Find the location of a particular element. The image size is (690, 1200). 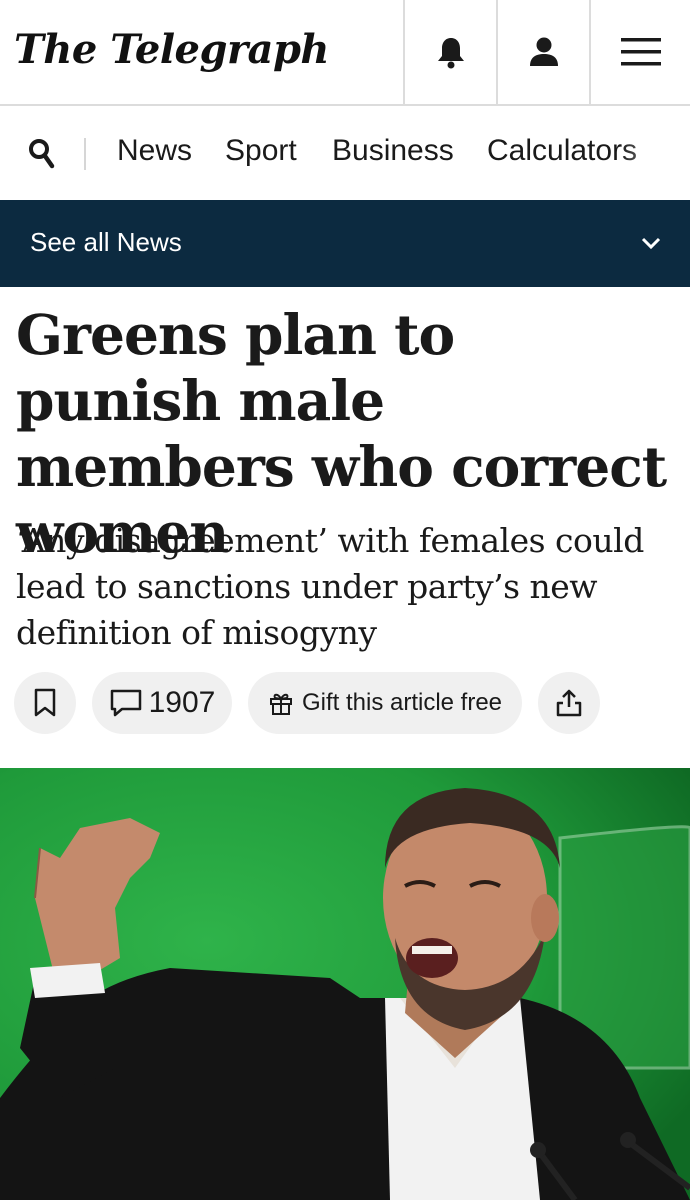

chevron-down-icon is located at coordinates (651, 243).